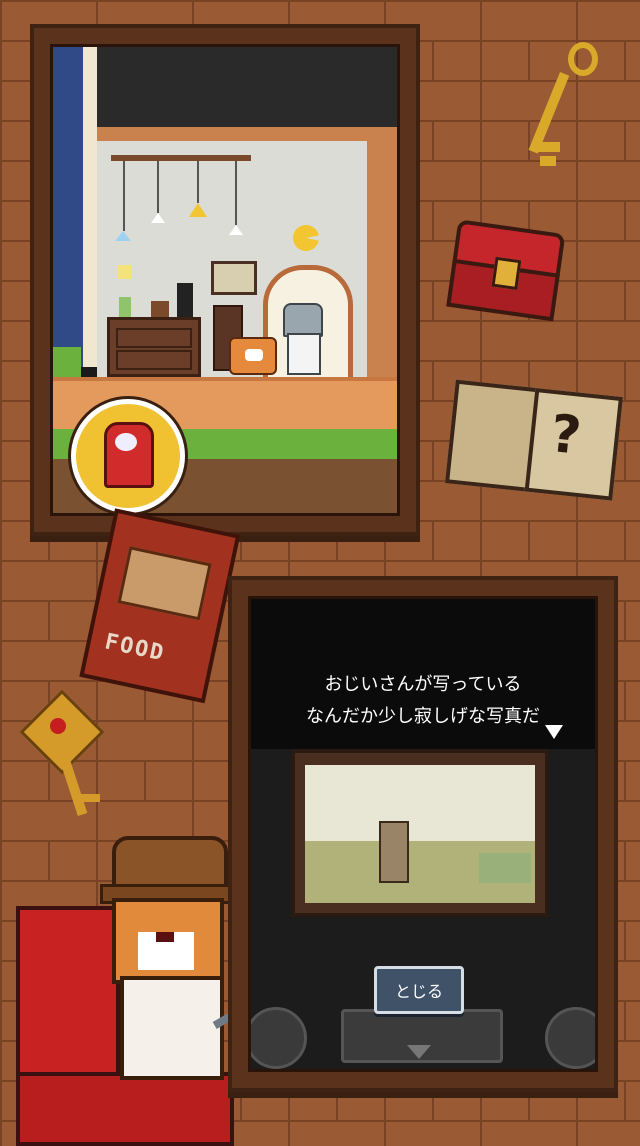 This screenshot has height=1146, width=640. What do you see at coordinates (62, 755) in the screenshot?
I see `ornate-key-icon` at bounding box center [62, 755].